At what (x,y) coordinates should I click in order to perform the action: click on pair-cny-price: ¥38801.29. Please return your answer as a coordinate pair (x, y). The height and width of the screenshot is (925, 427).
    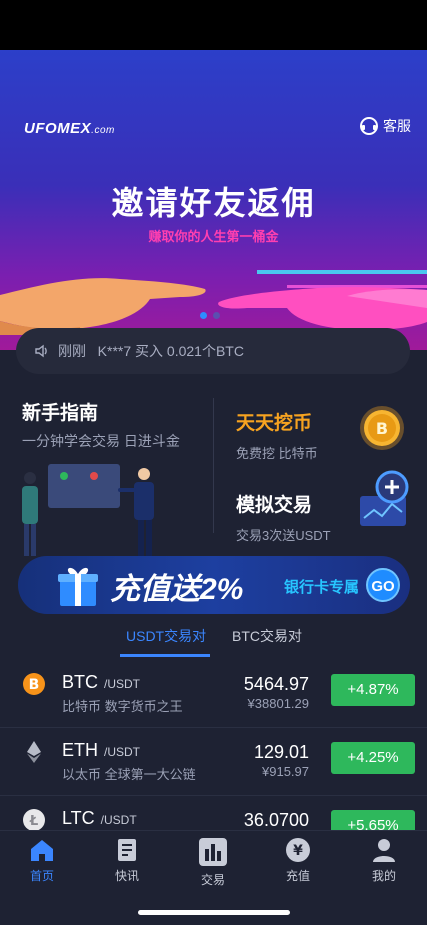
    Looking at the image, I should click on (278, 703).